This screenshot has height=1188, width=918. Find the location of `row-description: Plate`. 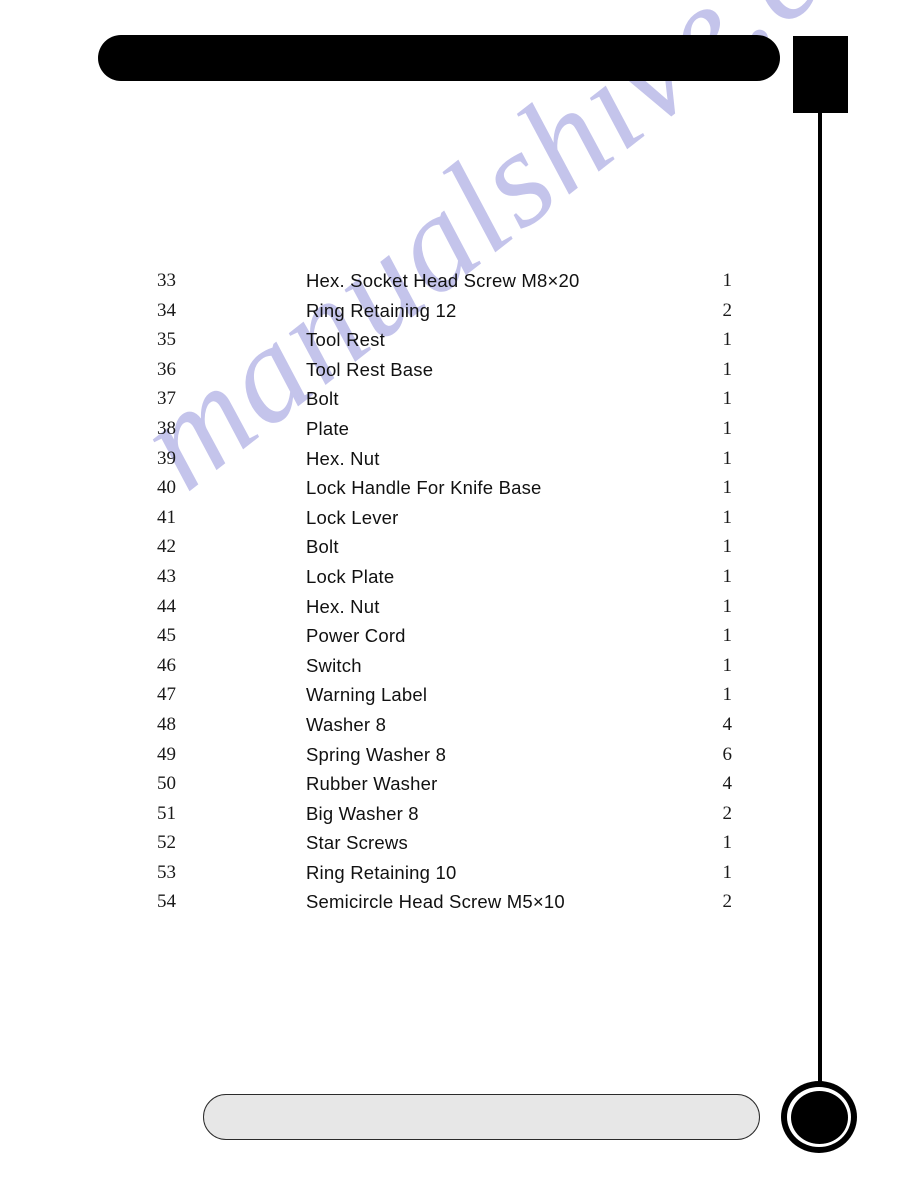

row-description: Plate is located at coordinates (328, 428).